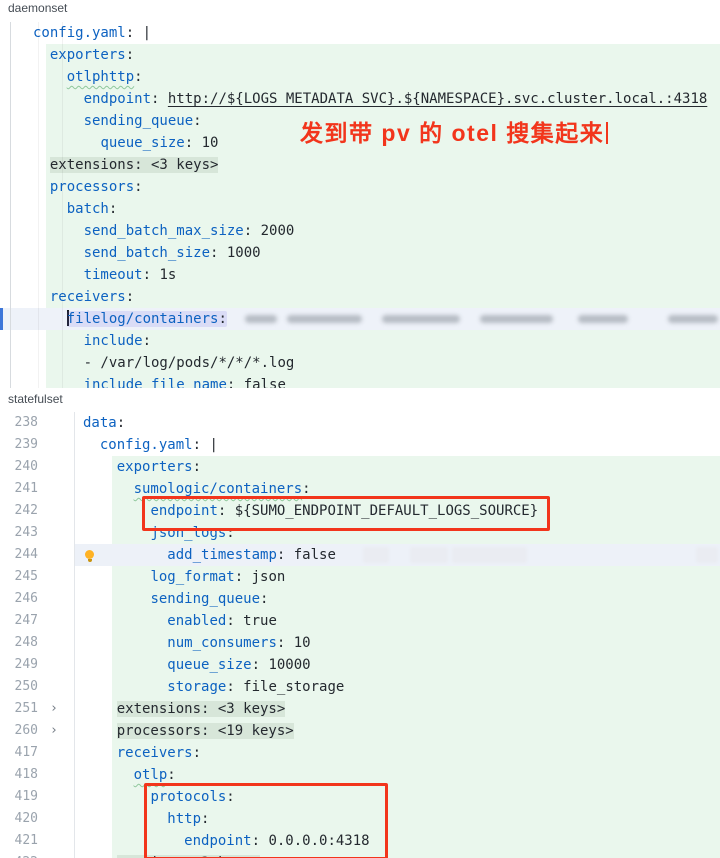  What do you see at coordinates (360, 555) in the screenshot?
I see `code-line: 244 add_timestamp: false` at bounding box center [360, 555].